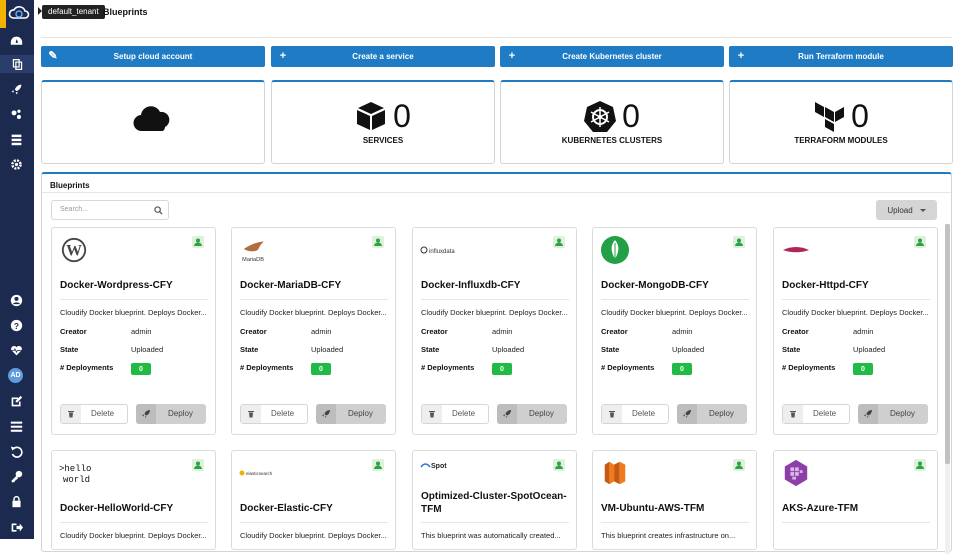  Describe the element at coordinates (676, 285) in the screenshot. I see `blueprint-name: Docker-MongoDB-CFY` at that location.